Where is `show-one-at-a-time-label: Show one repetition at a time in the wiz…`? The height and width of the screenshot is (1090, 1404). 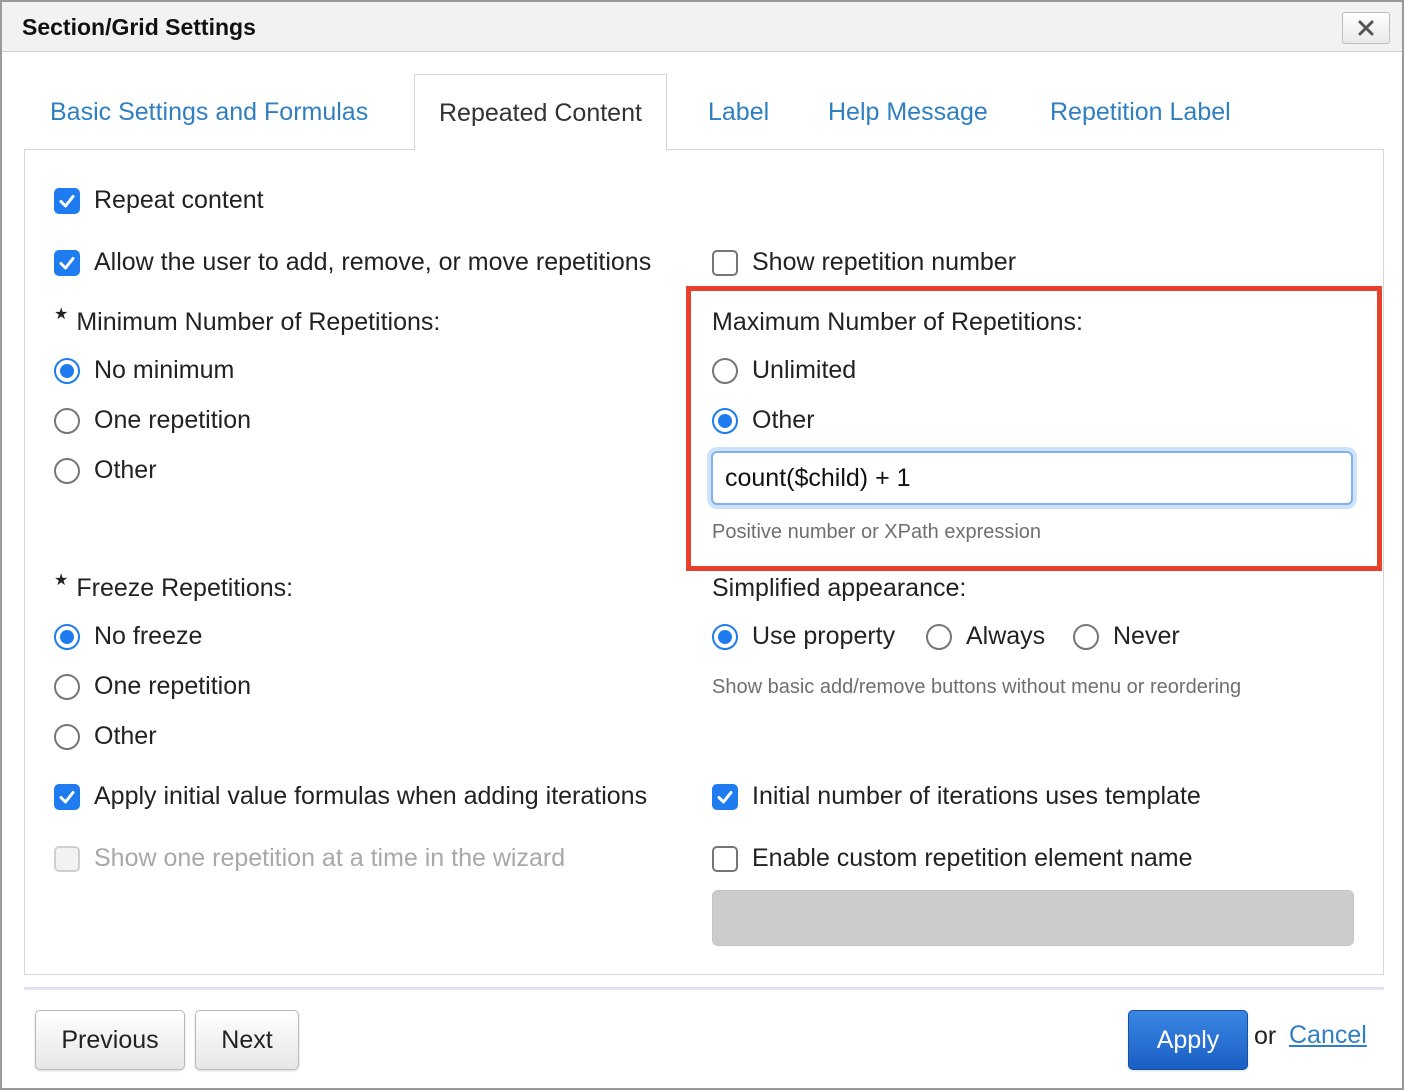
show-one-at-a-time-label: Show one repetition at a time in the wiz… is located at coordinates (330, 858).